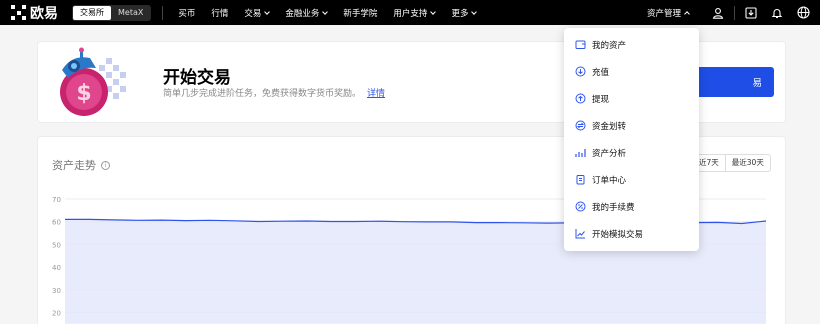 This screenshot has width=820, height=324. What do you see at coordinates (302, 13) in the screenshot?
I see `nav-item-label: 金融业务` at bounding box center [302, 13].